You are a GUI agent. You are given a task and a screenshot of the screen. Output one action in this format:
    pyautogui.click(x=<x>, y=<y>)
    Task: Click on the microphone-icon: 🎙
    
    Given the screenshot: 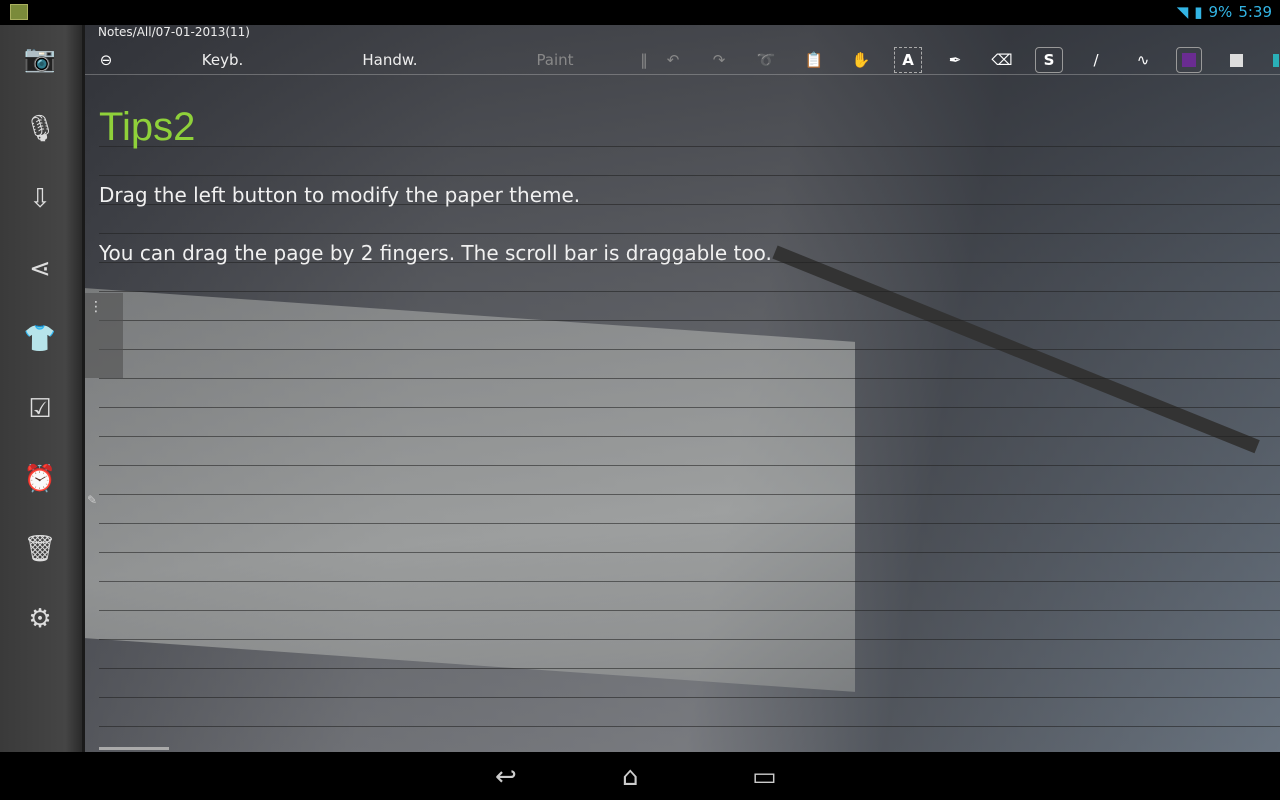 What is the action you would take?
    pyautogui.click(x=40, y=129)
    